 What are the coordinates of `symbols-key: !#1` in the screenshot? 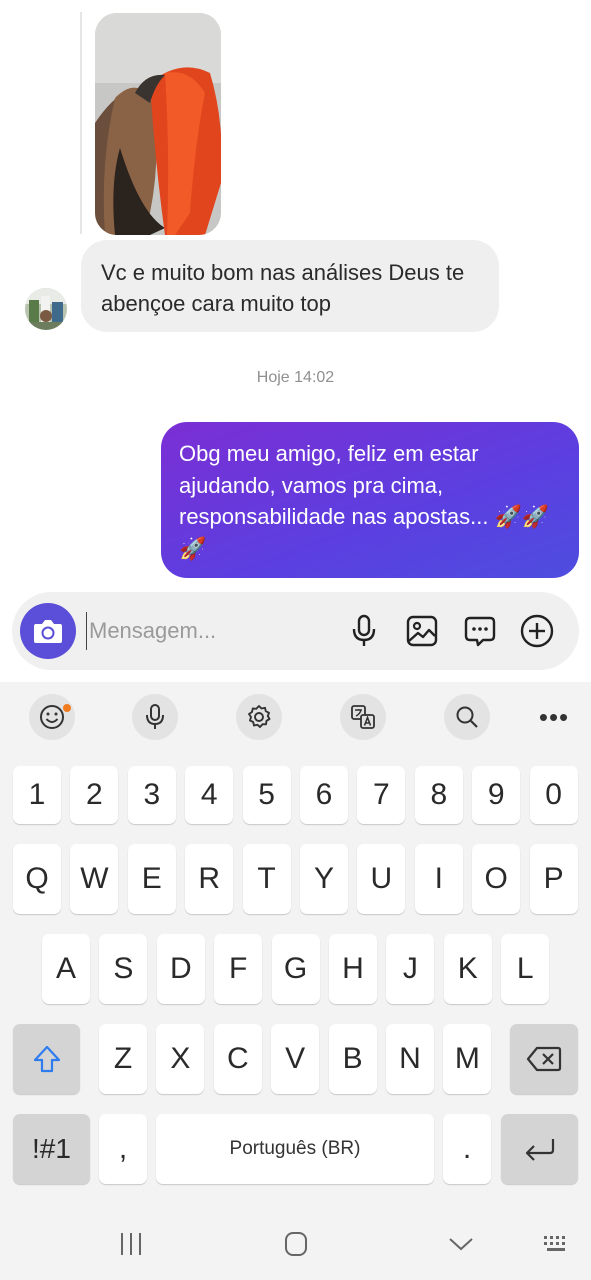 It's located at (51, 1149).